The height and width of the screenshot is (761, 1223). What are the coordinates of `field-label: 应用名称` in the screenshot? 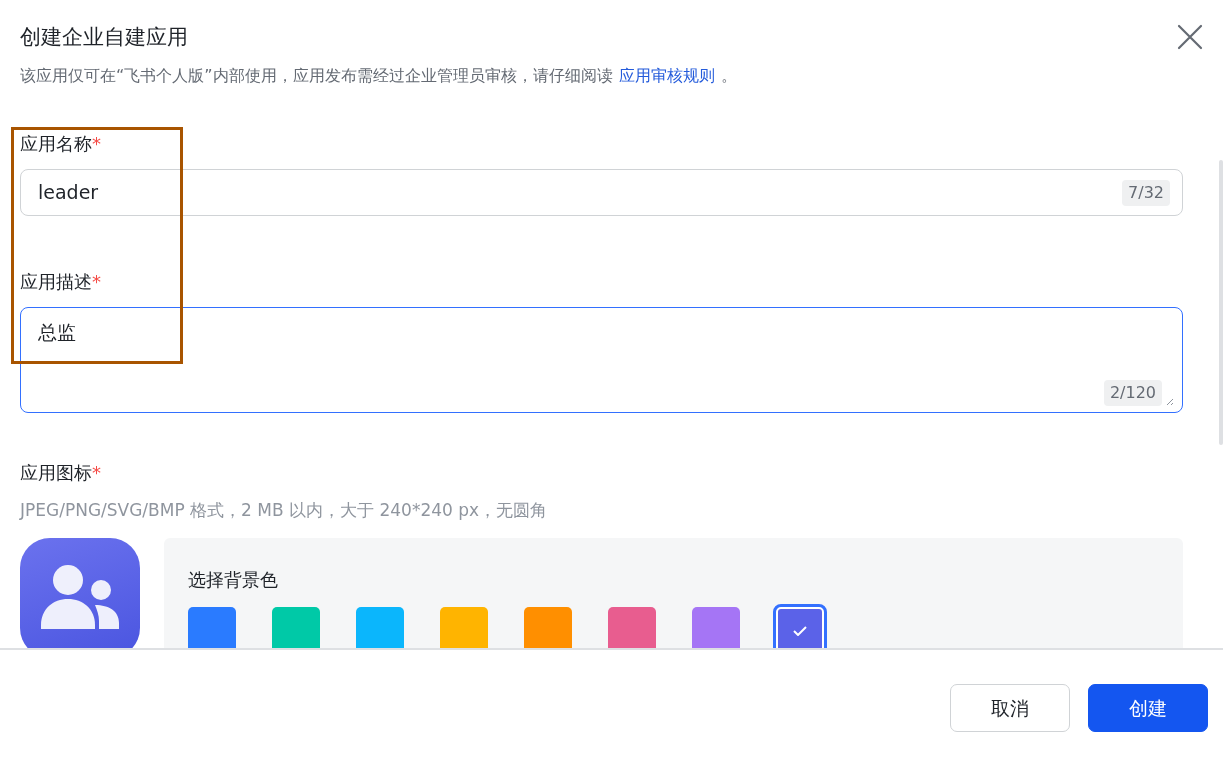 It's located at (56, 144).